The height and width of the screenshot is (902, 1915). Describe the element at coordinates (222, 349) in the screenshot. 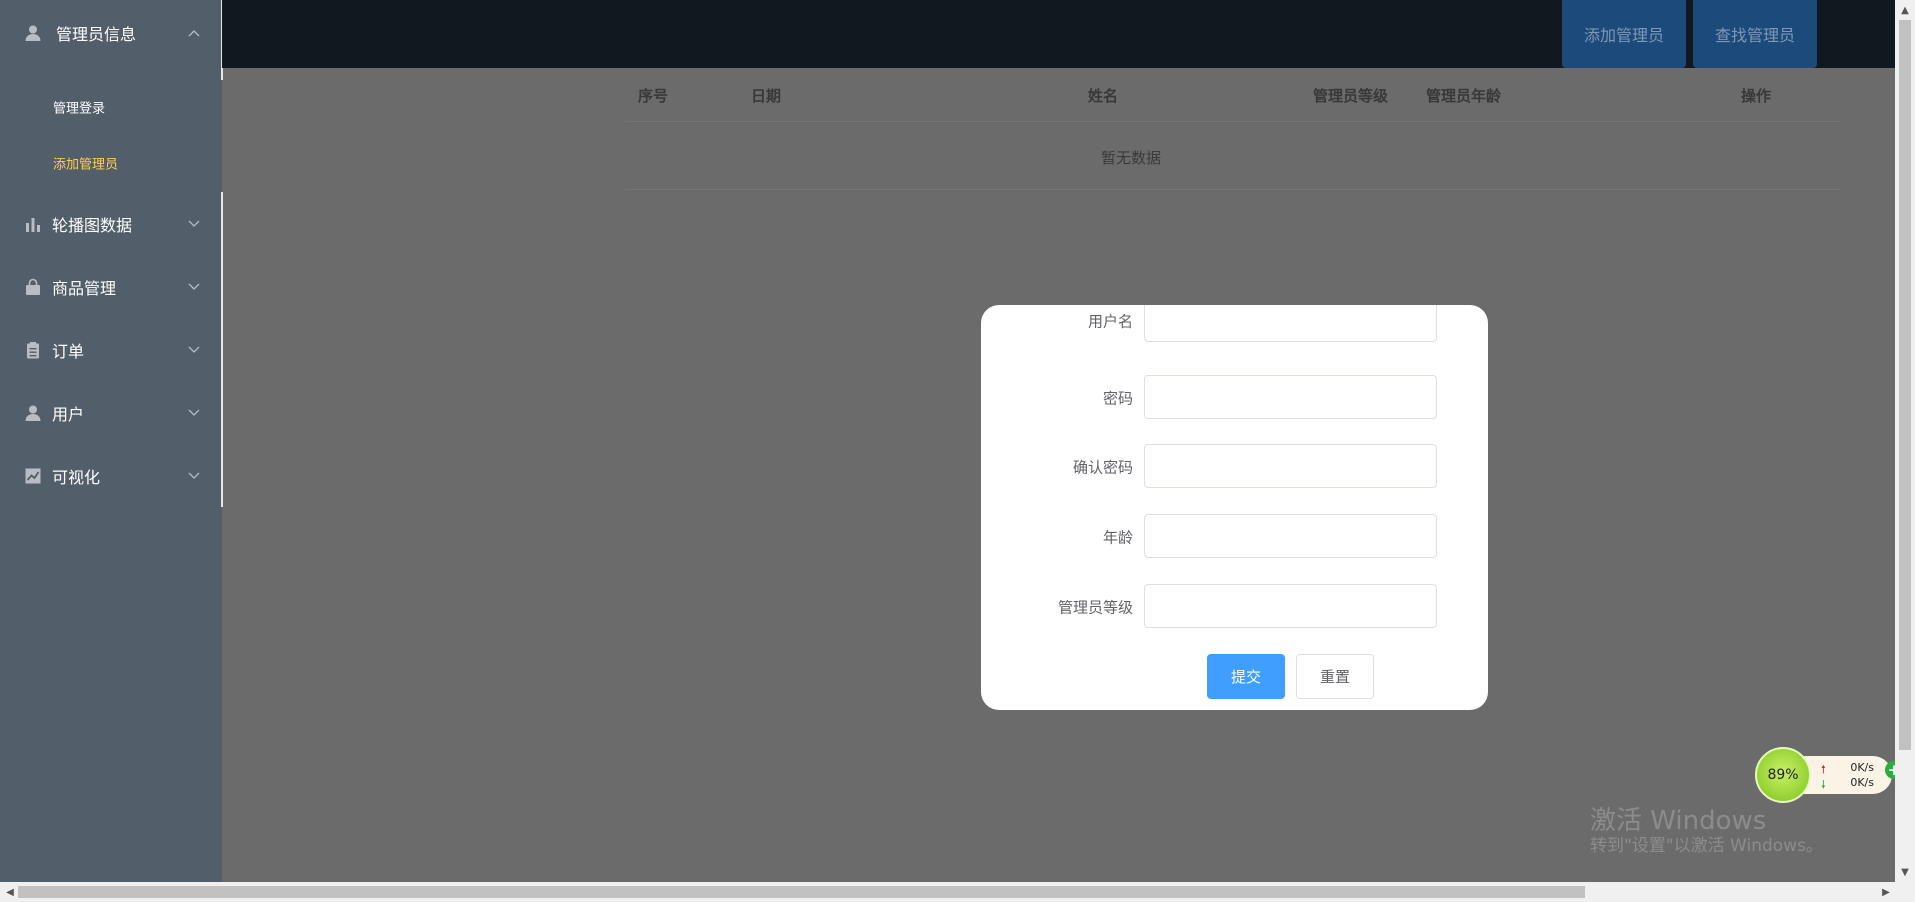

I see `sidebar-border` at that location.